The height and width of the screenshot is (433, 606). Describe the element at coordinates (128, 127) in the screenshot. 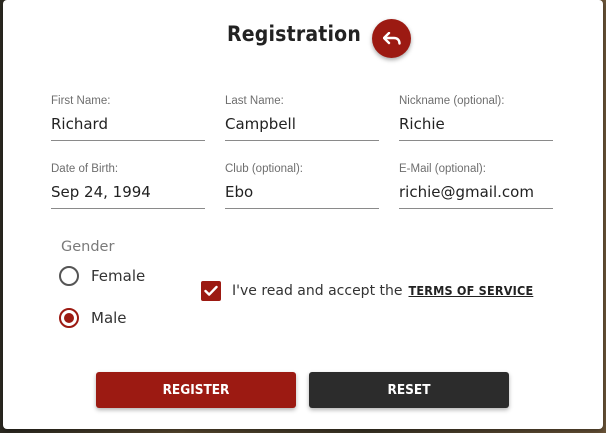

I see `first-name-input: Richard` at that location.